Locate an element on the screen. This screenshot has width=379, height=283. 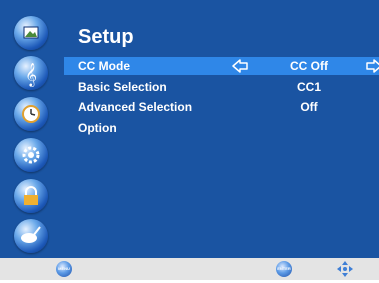
menu-row-value: CC Off is located at coordinates (309, 66).